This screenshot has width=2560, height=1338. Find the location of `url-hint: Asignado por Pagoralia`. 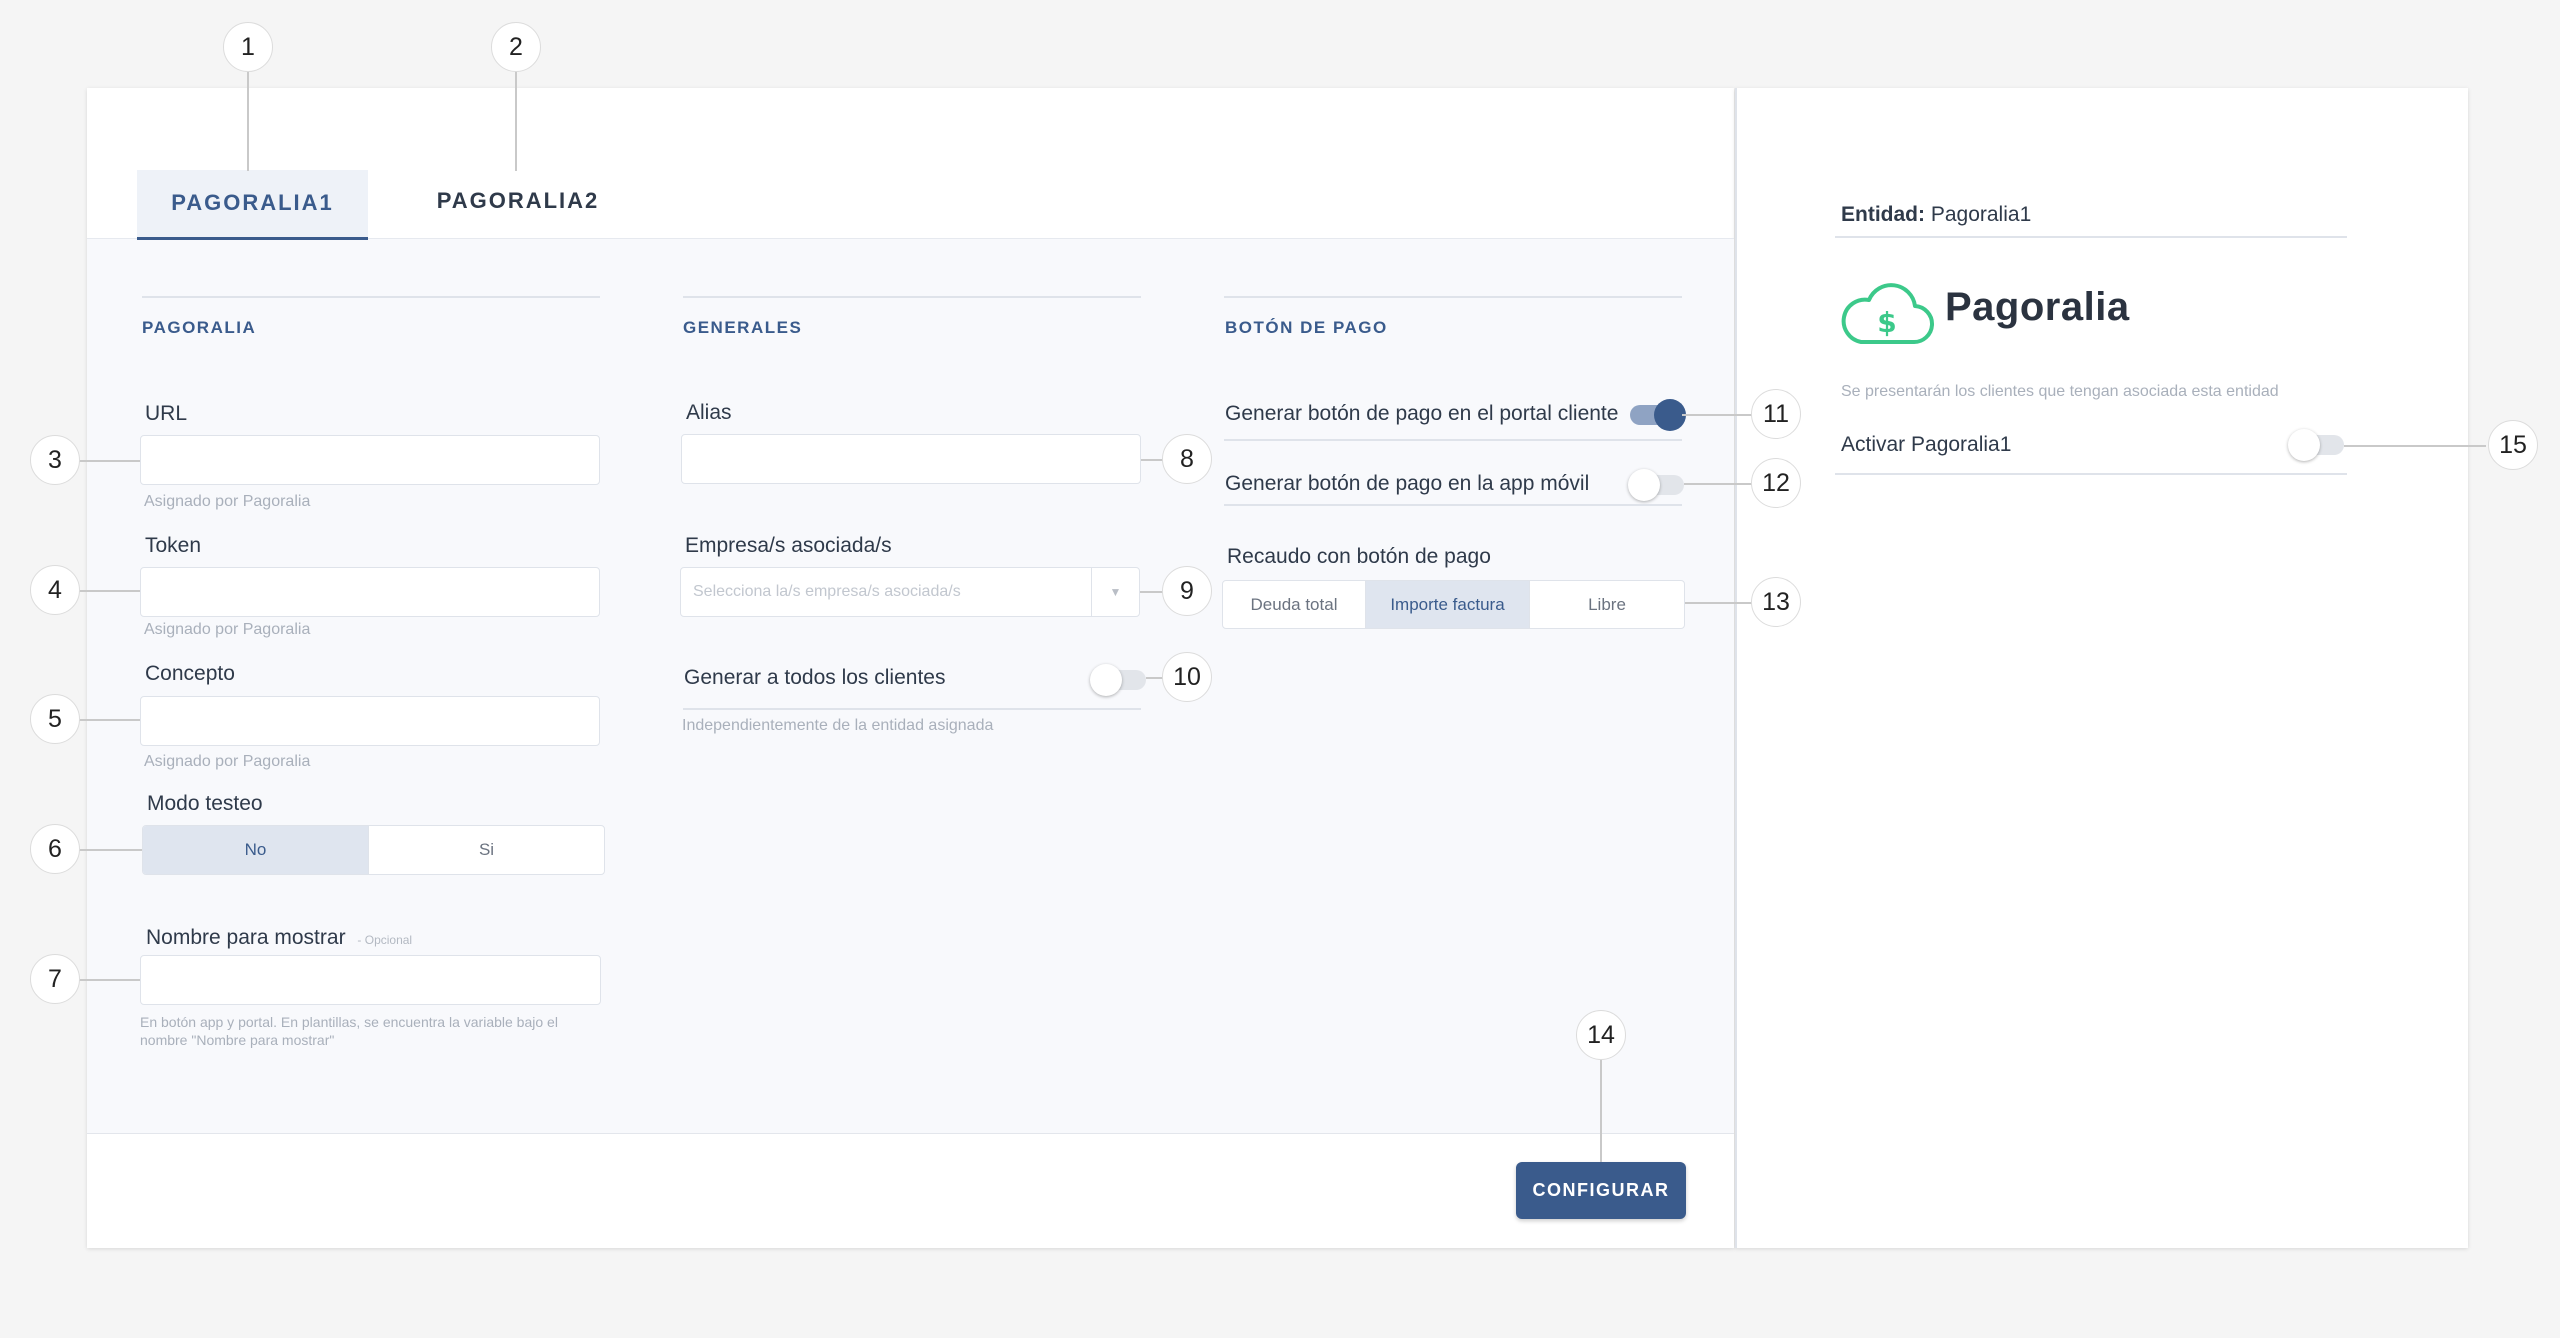

url-hint: Asignado por Pagoralia is located at coordinates (227, 501).